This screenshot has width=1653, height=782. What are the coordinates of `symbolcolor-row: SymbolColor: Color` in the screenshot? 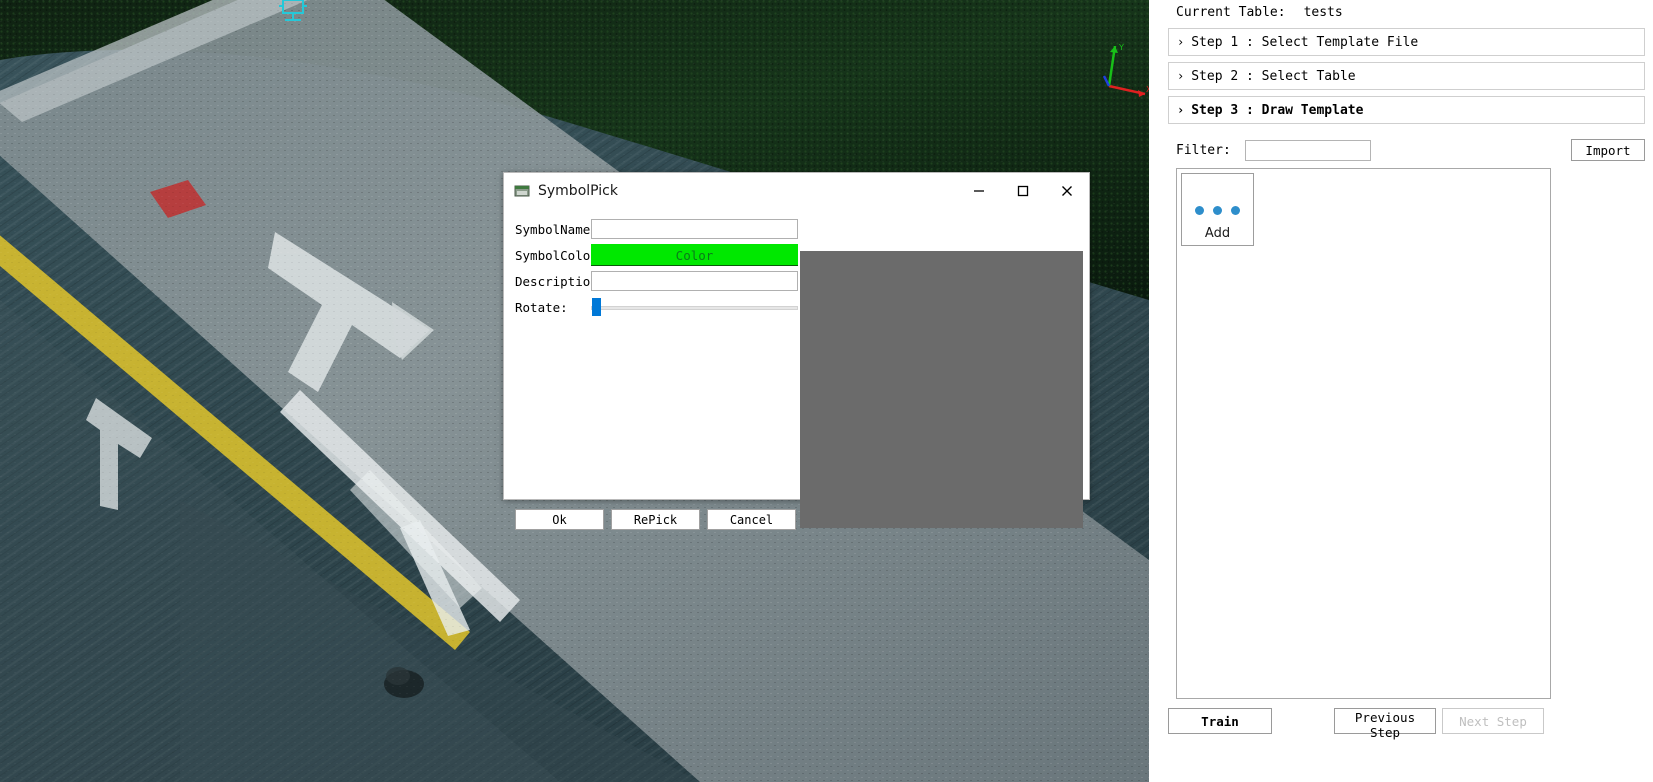 It's located at (657, 255).